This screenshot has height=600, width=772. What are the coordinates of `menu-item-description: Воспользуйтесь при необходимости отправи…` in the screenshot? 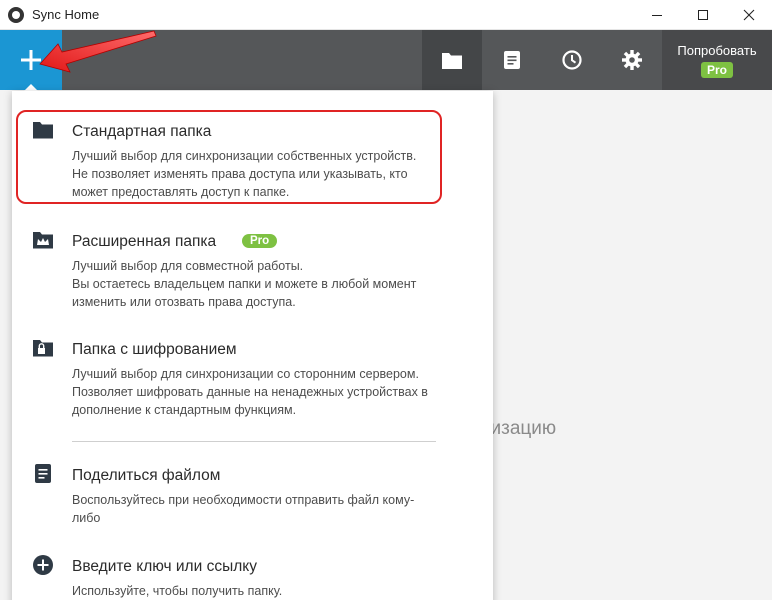 It's located at (243, 509).